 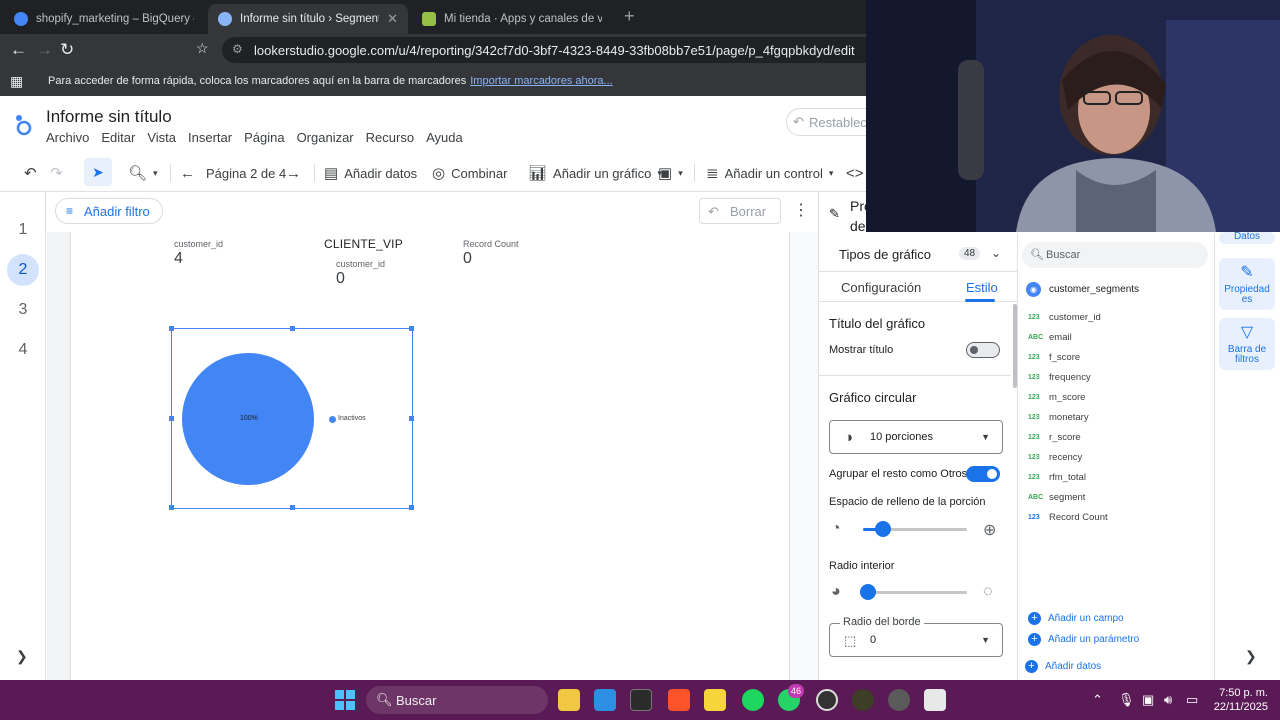 What do you see at coordinates (469, 173) in the screenshot?
I see `blend-button: ◎ Combinar` at bounding box center [469, 173].